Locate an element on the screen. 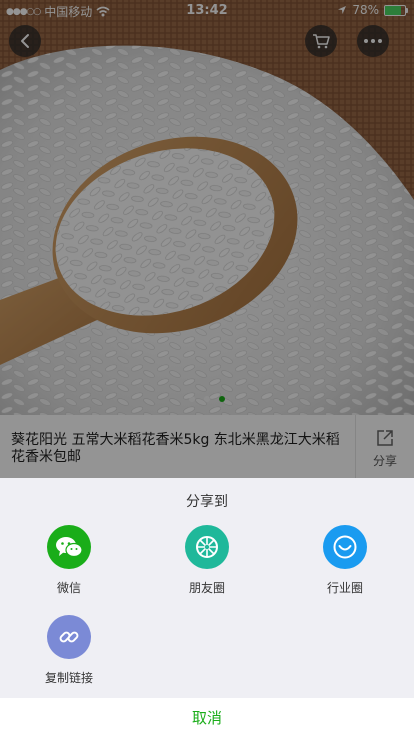 Image resolution: width=414 pixels, height=736 pixels. share-option-label: 复制链接 is located at coordinates (68, 678).